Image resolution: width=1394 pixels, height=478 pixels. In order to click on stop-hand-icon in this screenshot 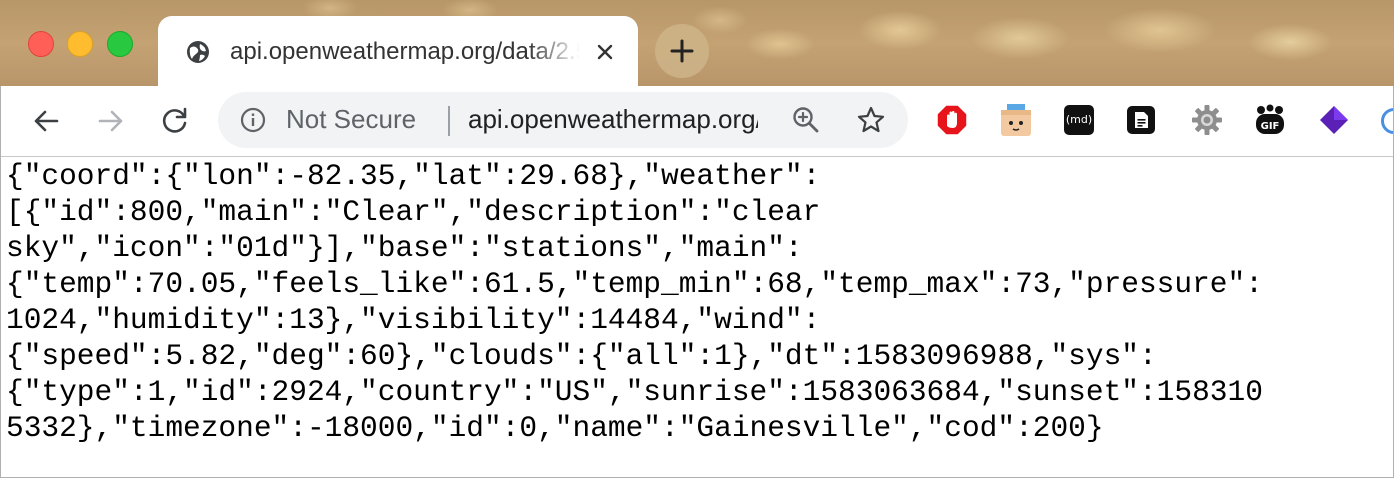, I will do `click(952, 120)`.